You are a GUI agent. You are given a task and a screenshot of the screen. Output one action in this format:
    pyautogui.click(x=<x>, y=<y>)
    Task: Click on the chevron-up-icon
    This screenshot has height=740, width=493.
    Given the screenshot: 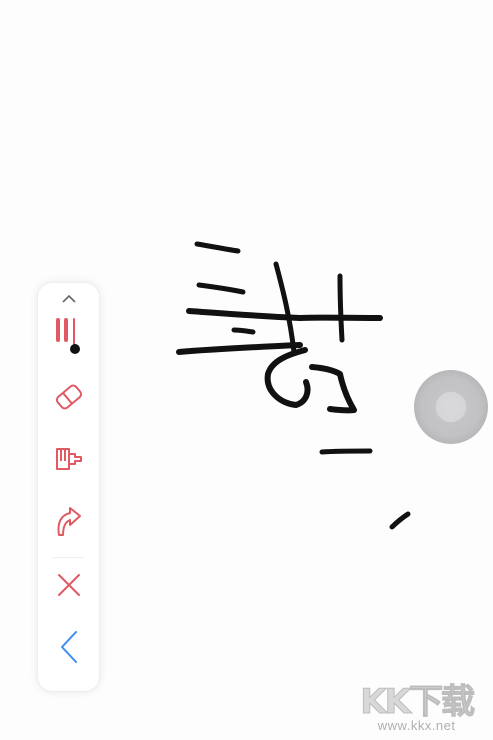 What is the action you would take?
    pyautogui.click(x=69, y=299)
    